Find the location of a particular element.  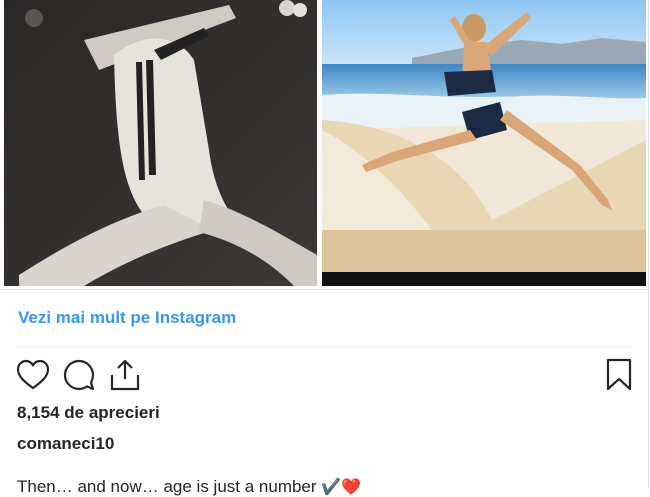

share-button is located at coordinates (125, 375).